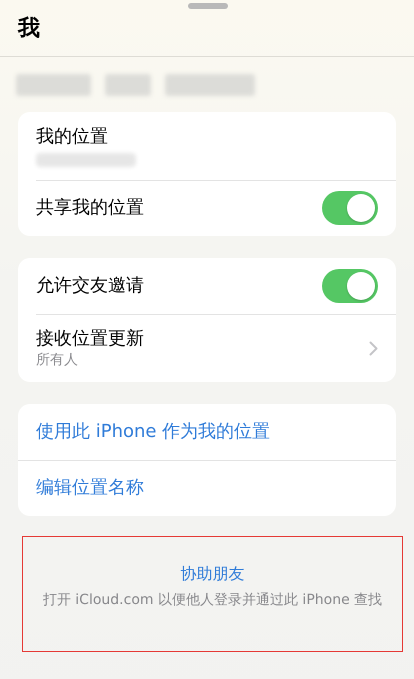 Image resolution: width=414 pixels, height=679 pixels. What do you see at coordinates (153, 432) in the screenshot?
I see `action-link: 使用此 iPhone 作为我的位置` at bounding box center [153, 432].